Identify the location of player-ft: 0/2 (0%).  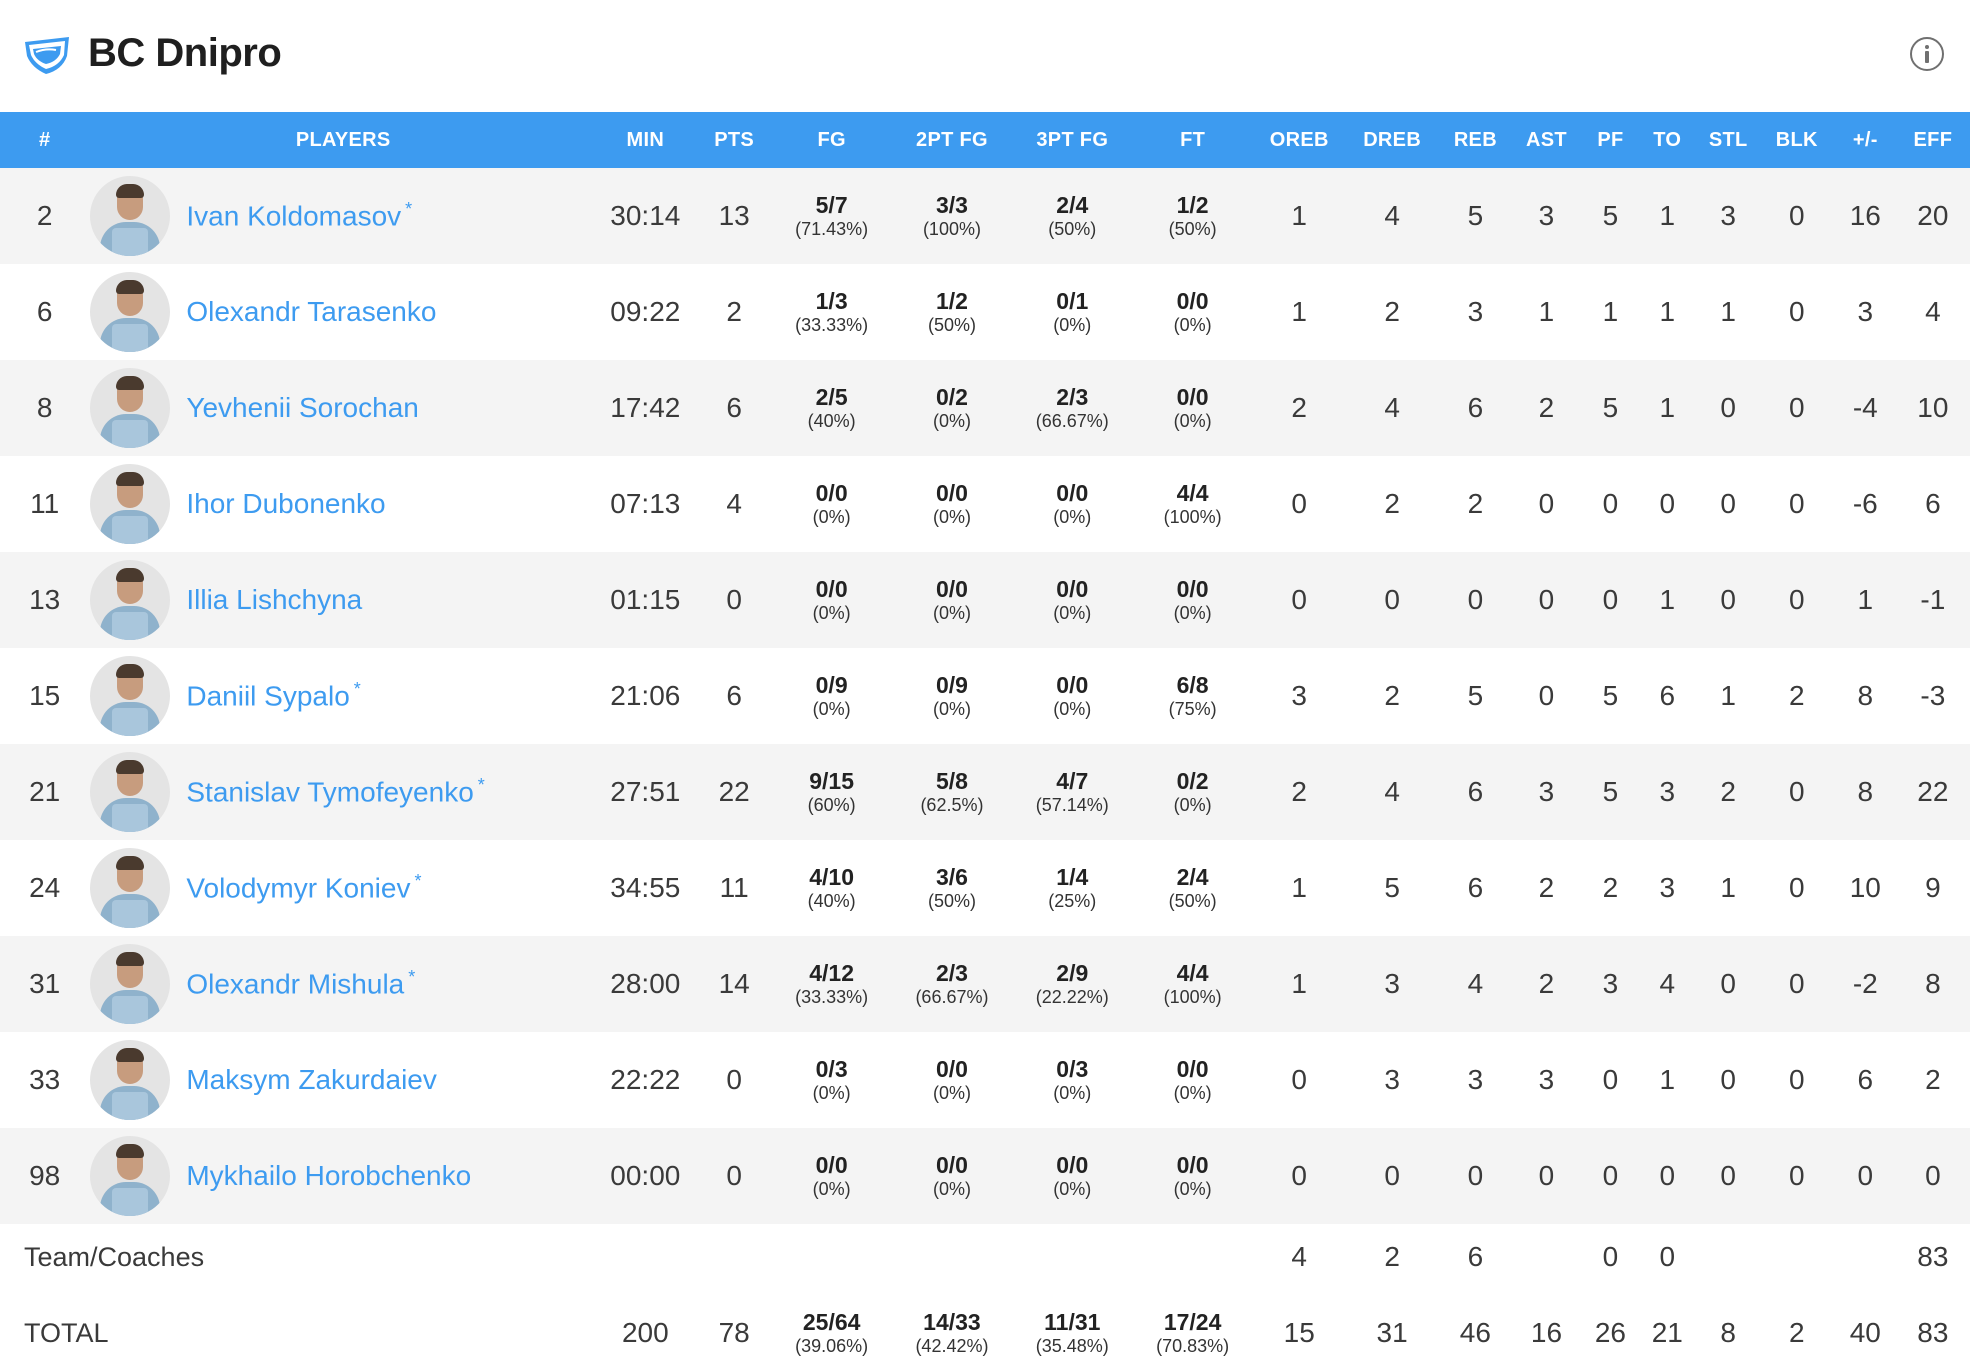
(1192, 791).